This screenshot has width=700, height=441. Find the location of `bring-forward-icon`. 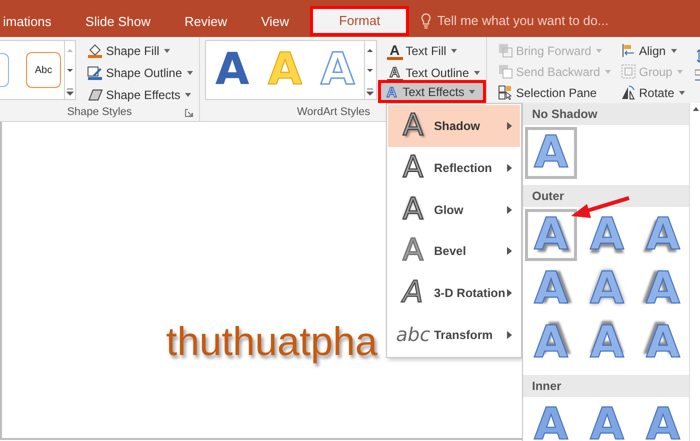

bring-forward-icon is located at coordinates (505, 50).